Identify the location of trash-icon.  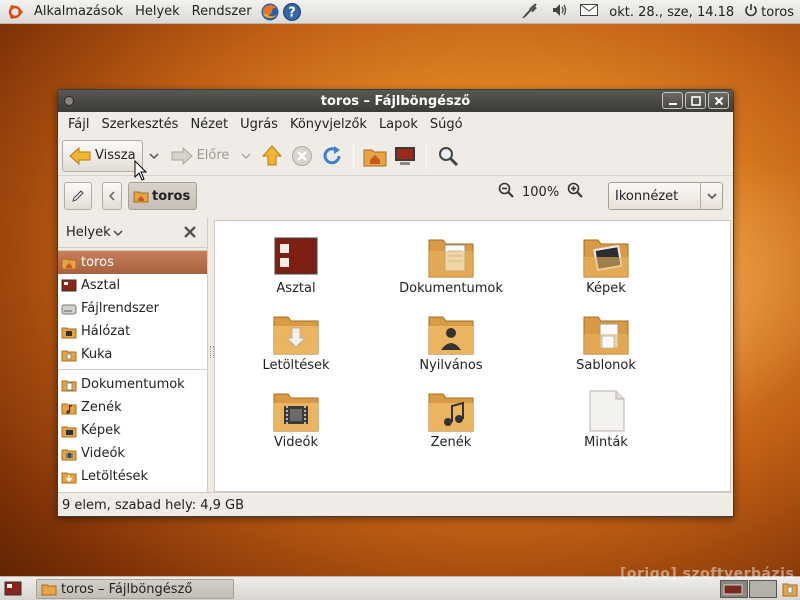
(69, 355).